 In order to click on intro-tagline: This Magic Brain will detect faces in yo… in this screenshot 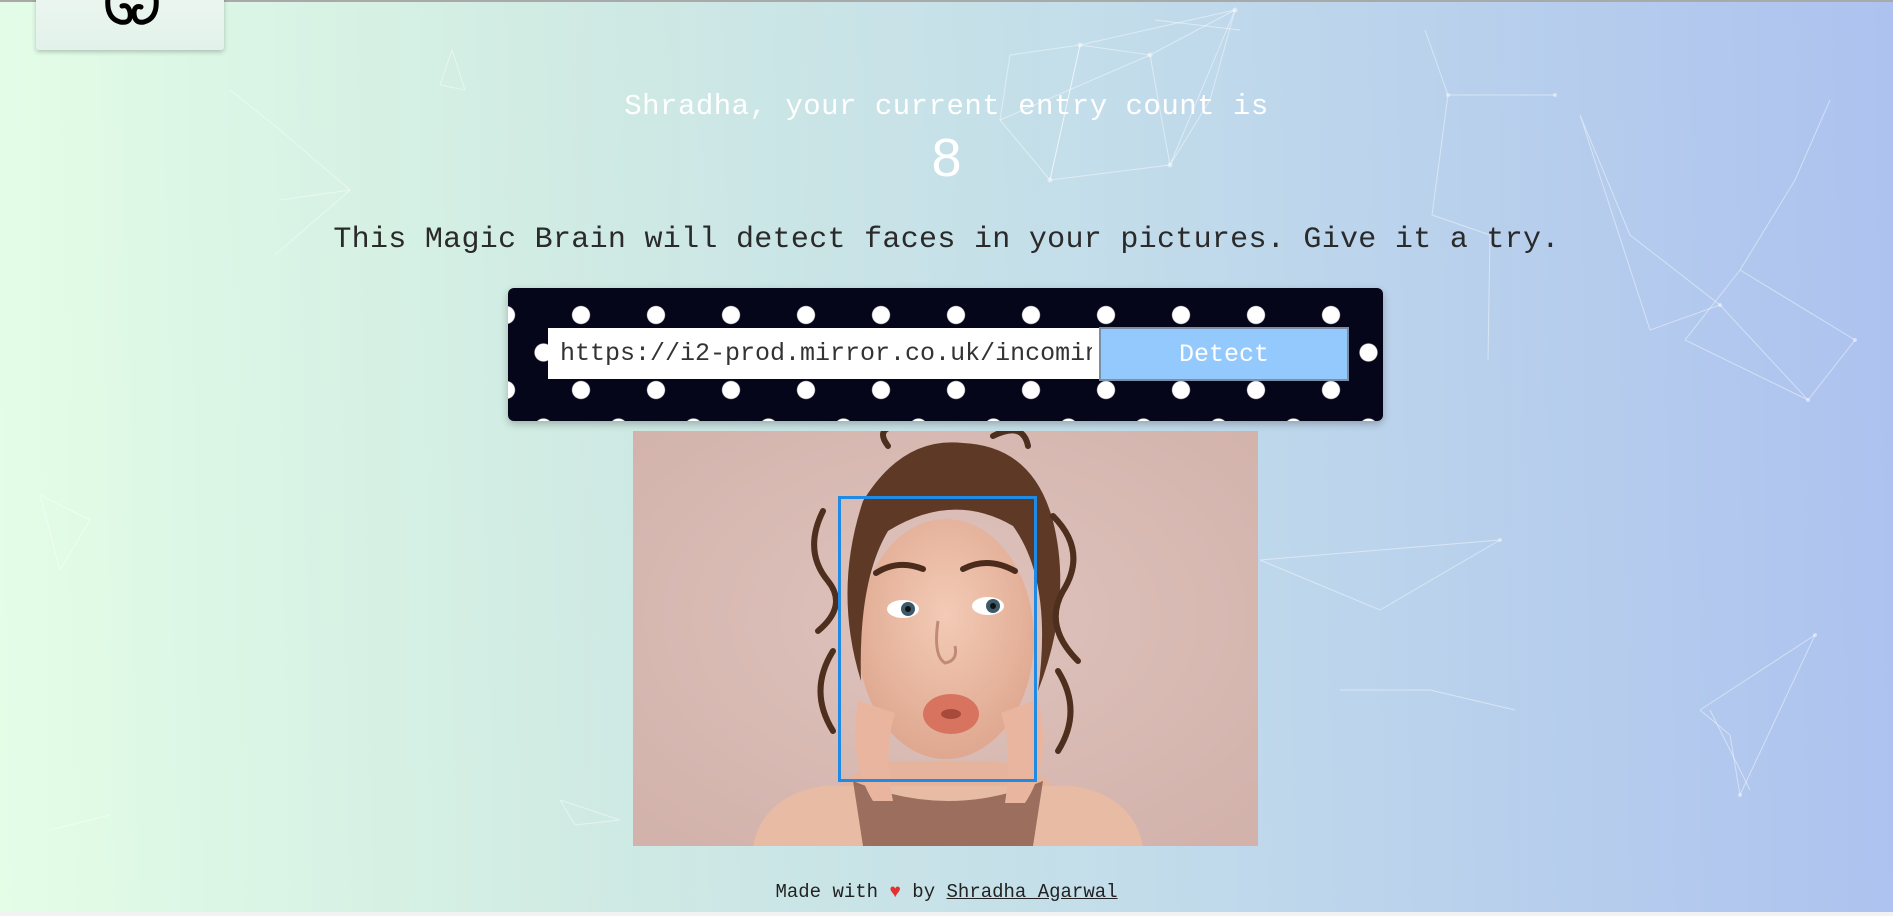, I will do `click(946, 240)`.